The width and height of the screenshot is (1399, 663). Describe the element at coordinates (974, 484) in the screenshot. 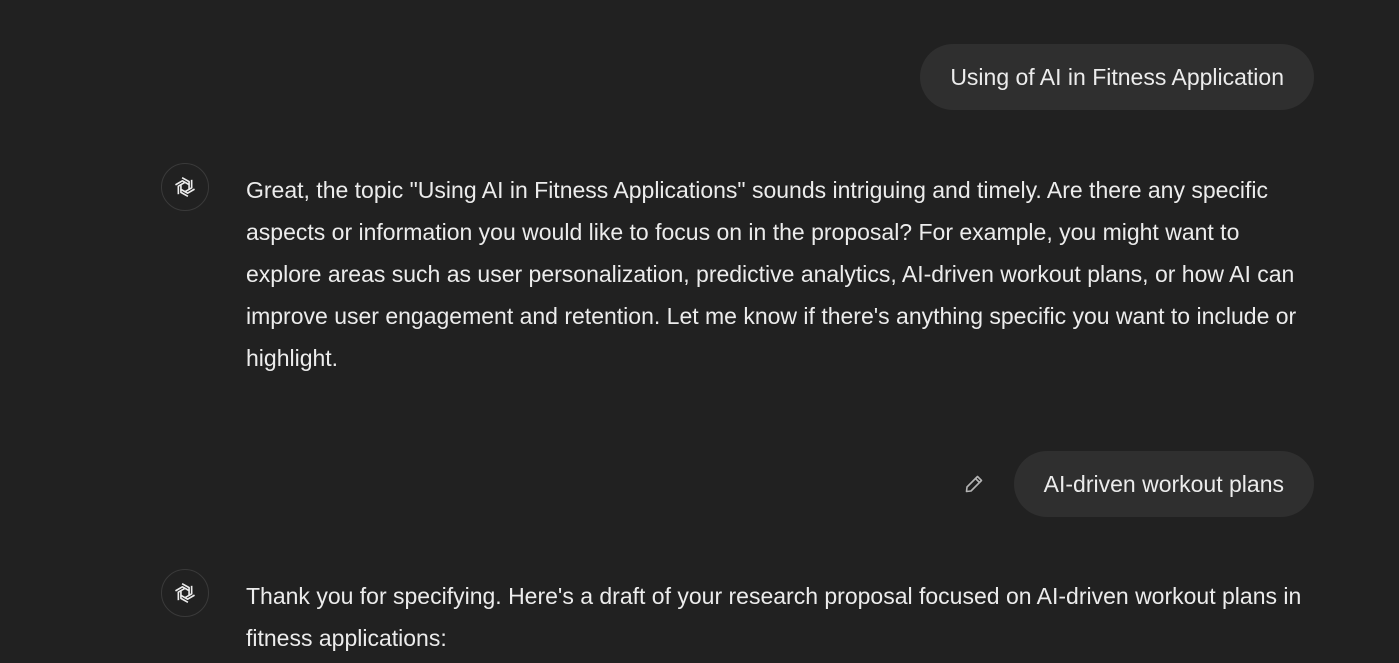

I see `pencil-icon` at that location.